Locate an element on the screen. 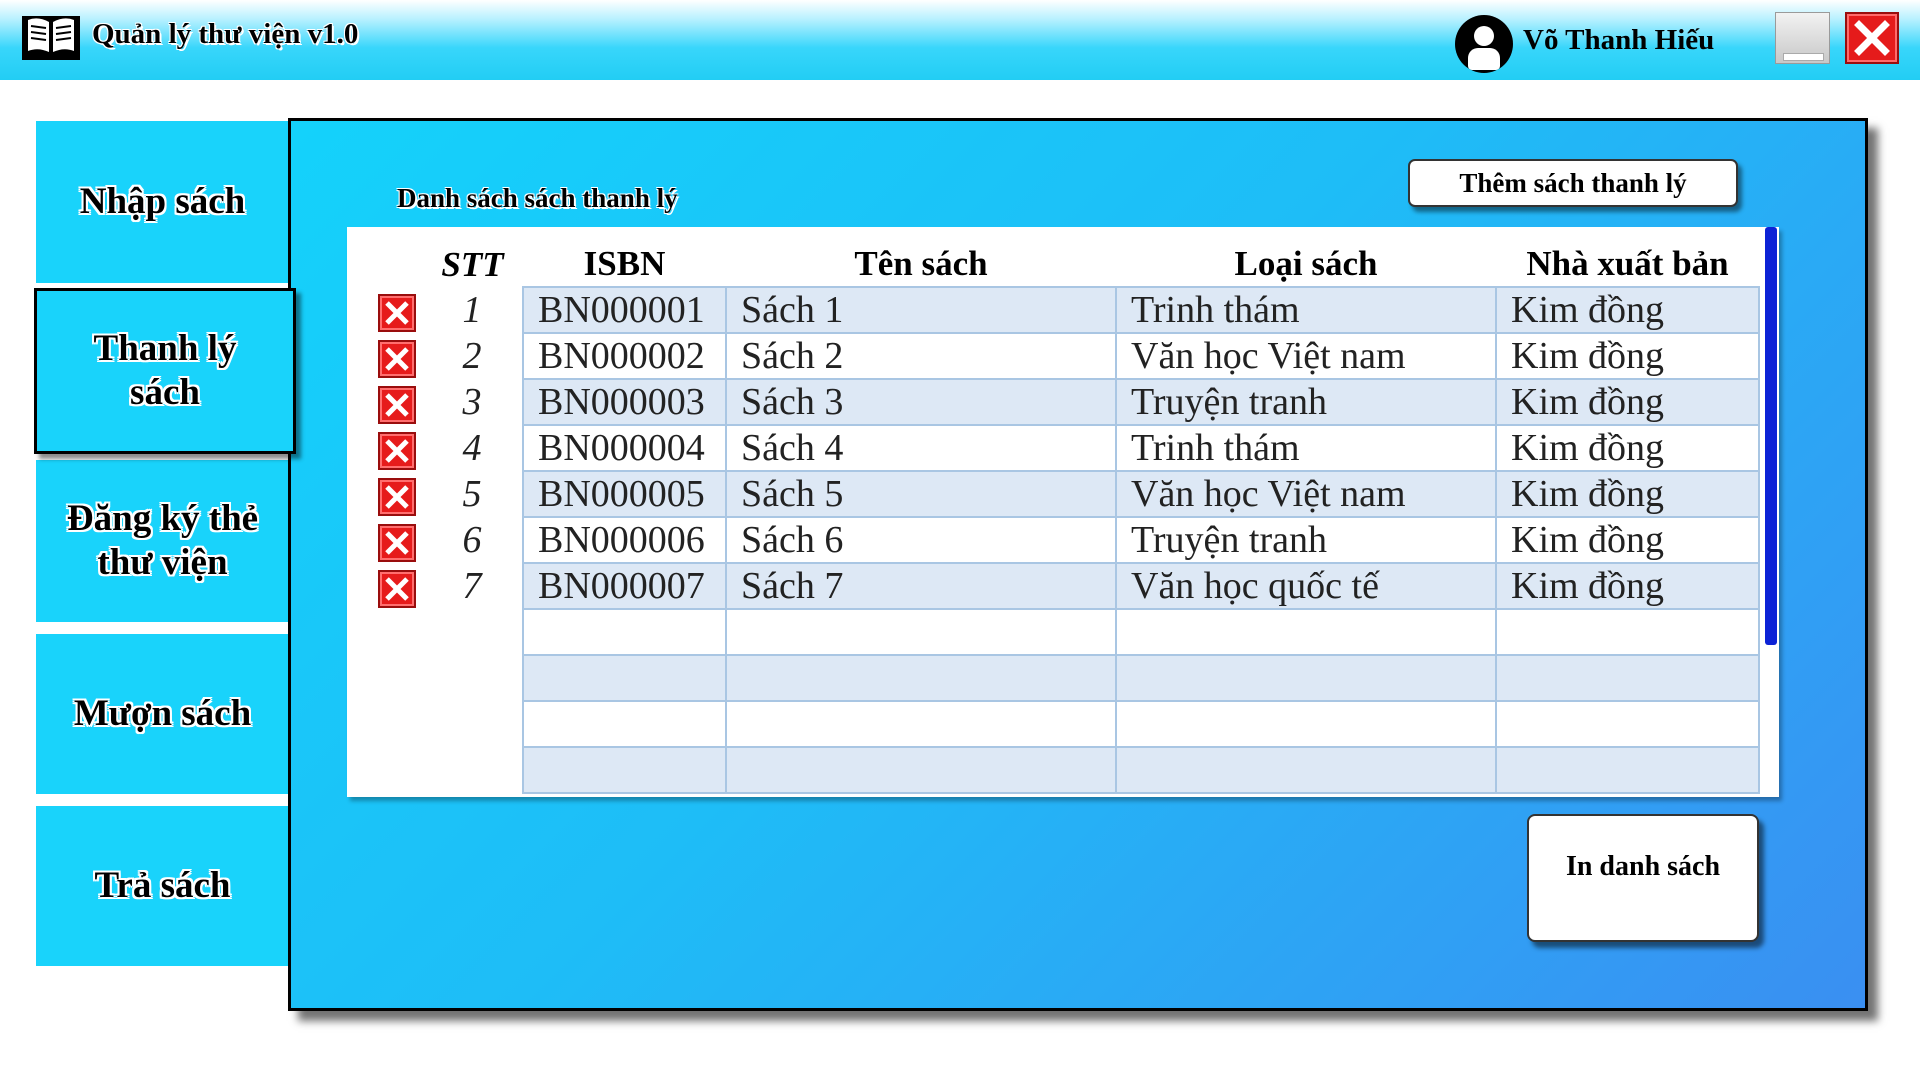 This screenshot has width=1920, height=1080. table-row: 5 BN000005 Sách 5 Văn học Việt nam Kim đồng is located at coordinates (1066, 494).